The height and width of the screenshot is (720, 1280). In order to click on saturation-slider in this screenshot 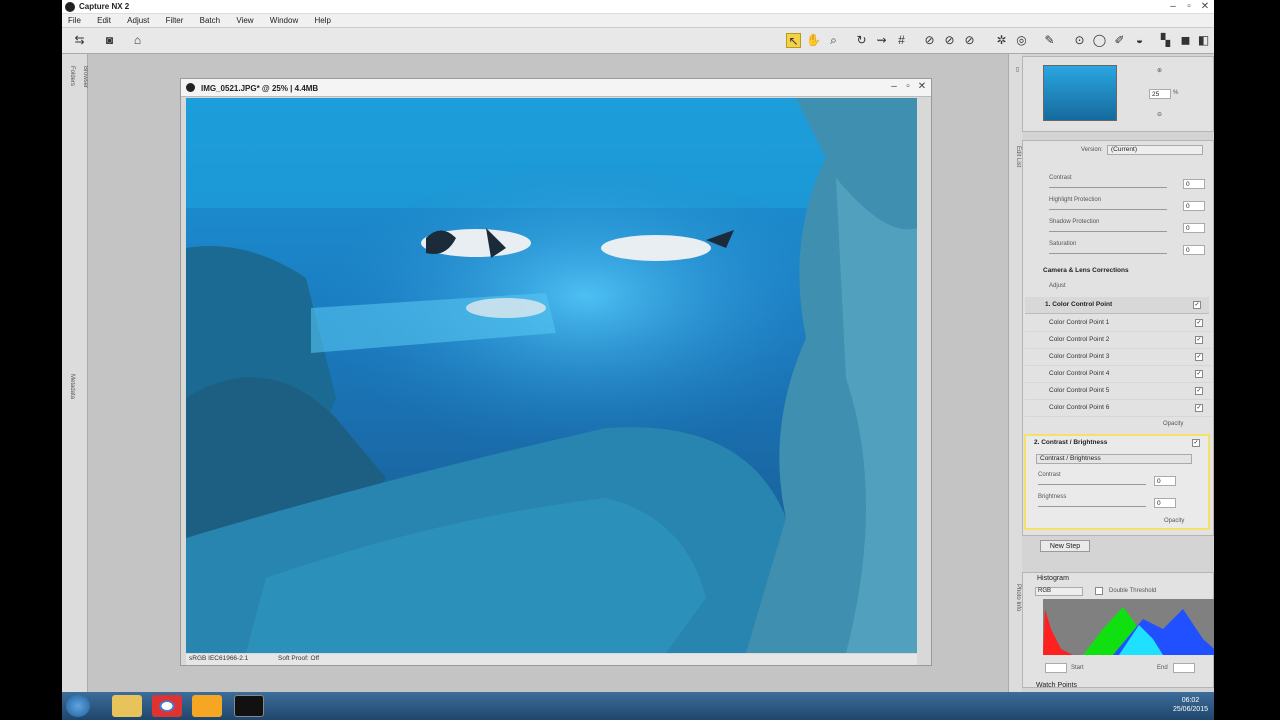, I will do `click(1108, 253)`.